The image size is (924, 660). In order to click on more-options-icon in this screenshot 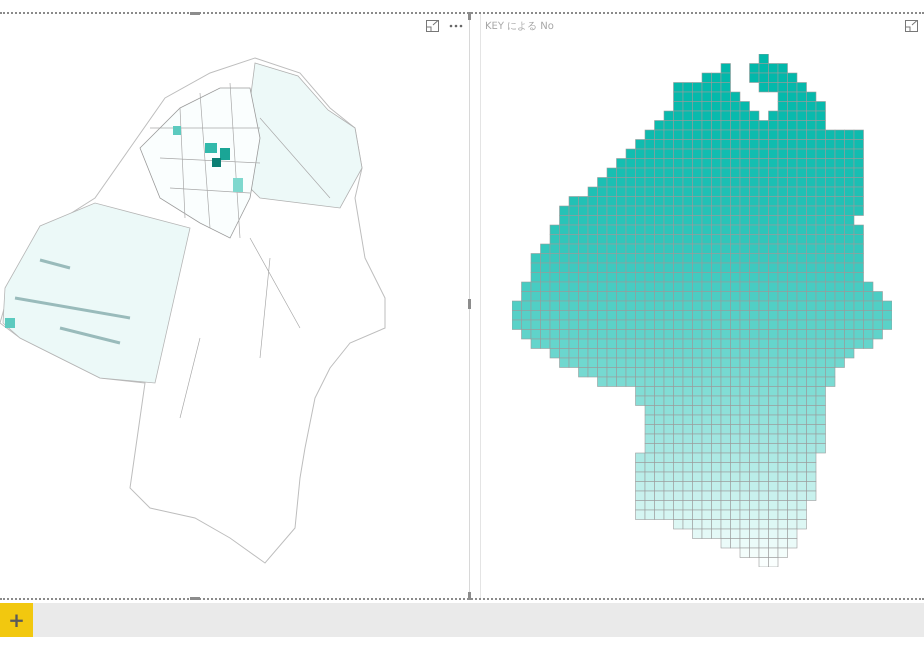, I will do `click(455, 26)`.